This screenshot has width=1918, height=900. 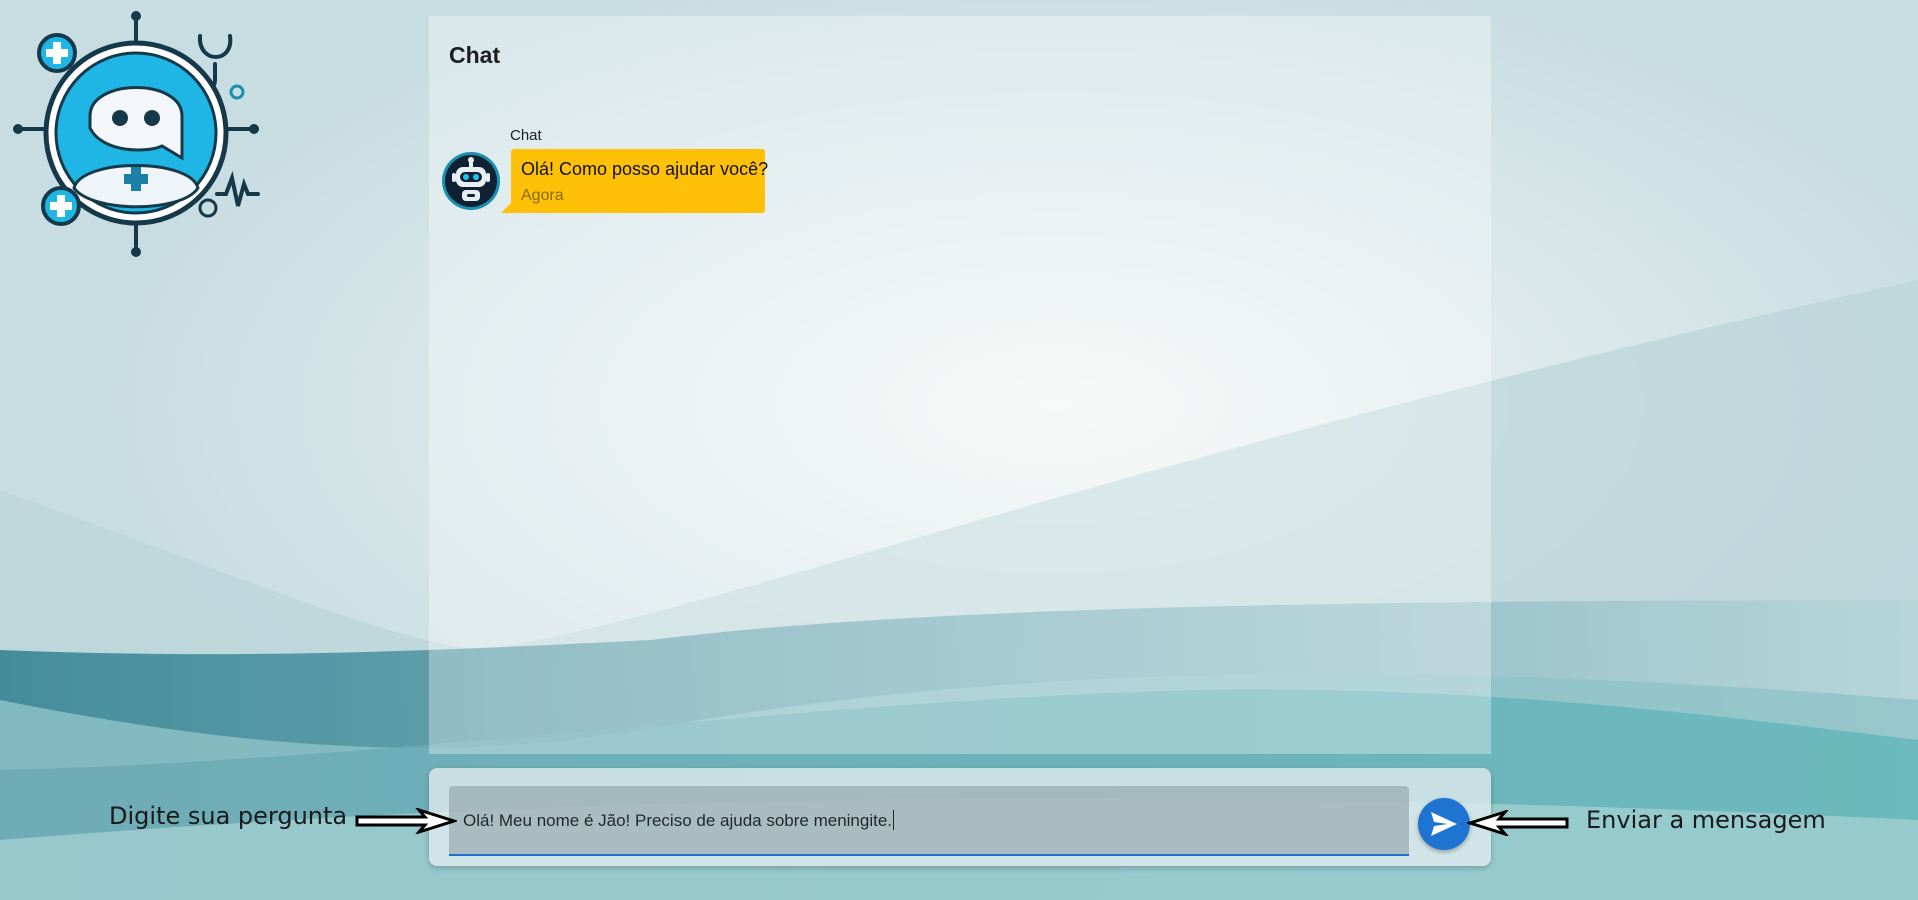 What do you see at coordinates (228, 816) in the screenshot?
I see `annotation-input-hint: Digite sua pergunta` at bounding box center [228, 816].